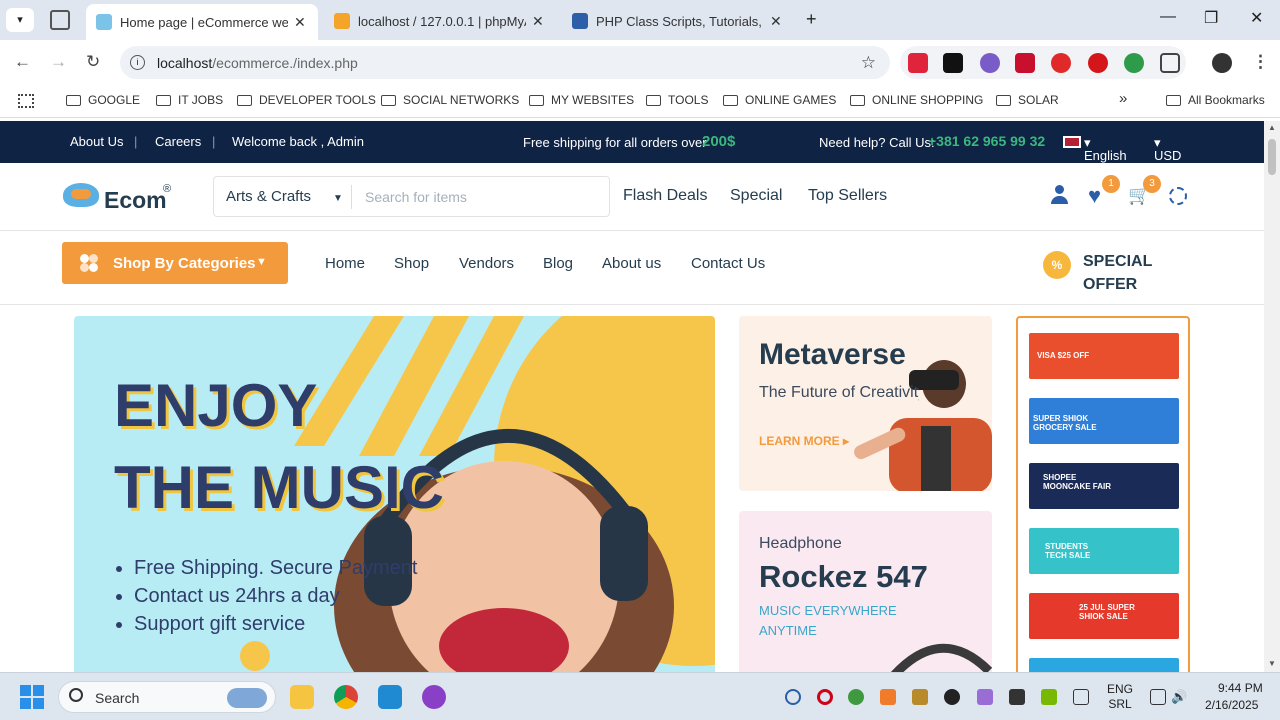  Describe the element at coordinates (1120, 697) in the screenshot. I see `input-language: ENG SRL` at that location.